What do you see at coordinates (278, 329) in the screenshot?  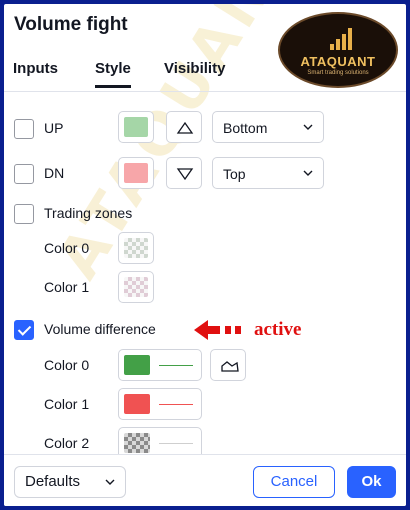 I see `active-annotation: active` at bounding box center [278, 329].